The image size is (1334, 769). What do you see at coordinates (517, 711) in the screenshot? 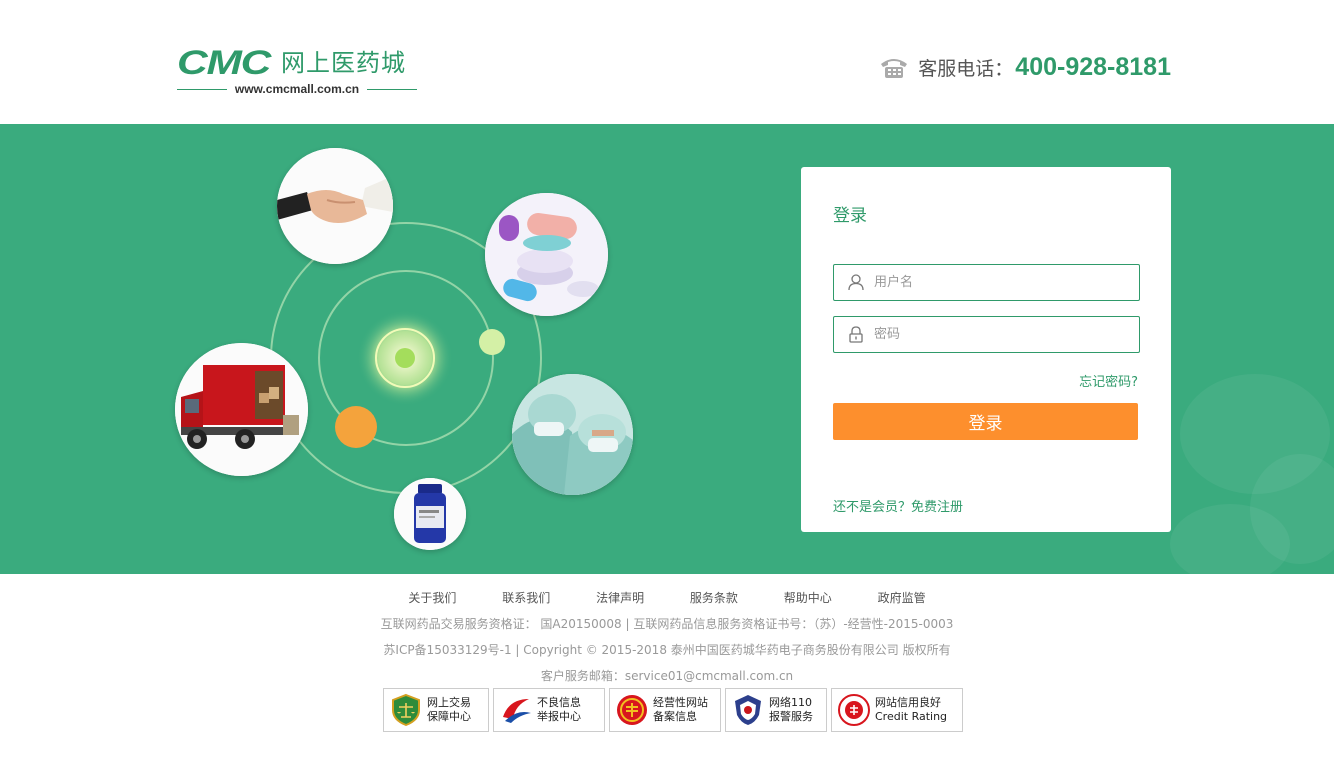
I see `report-swoosh-icon` at bounding box center [517, 711].